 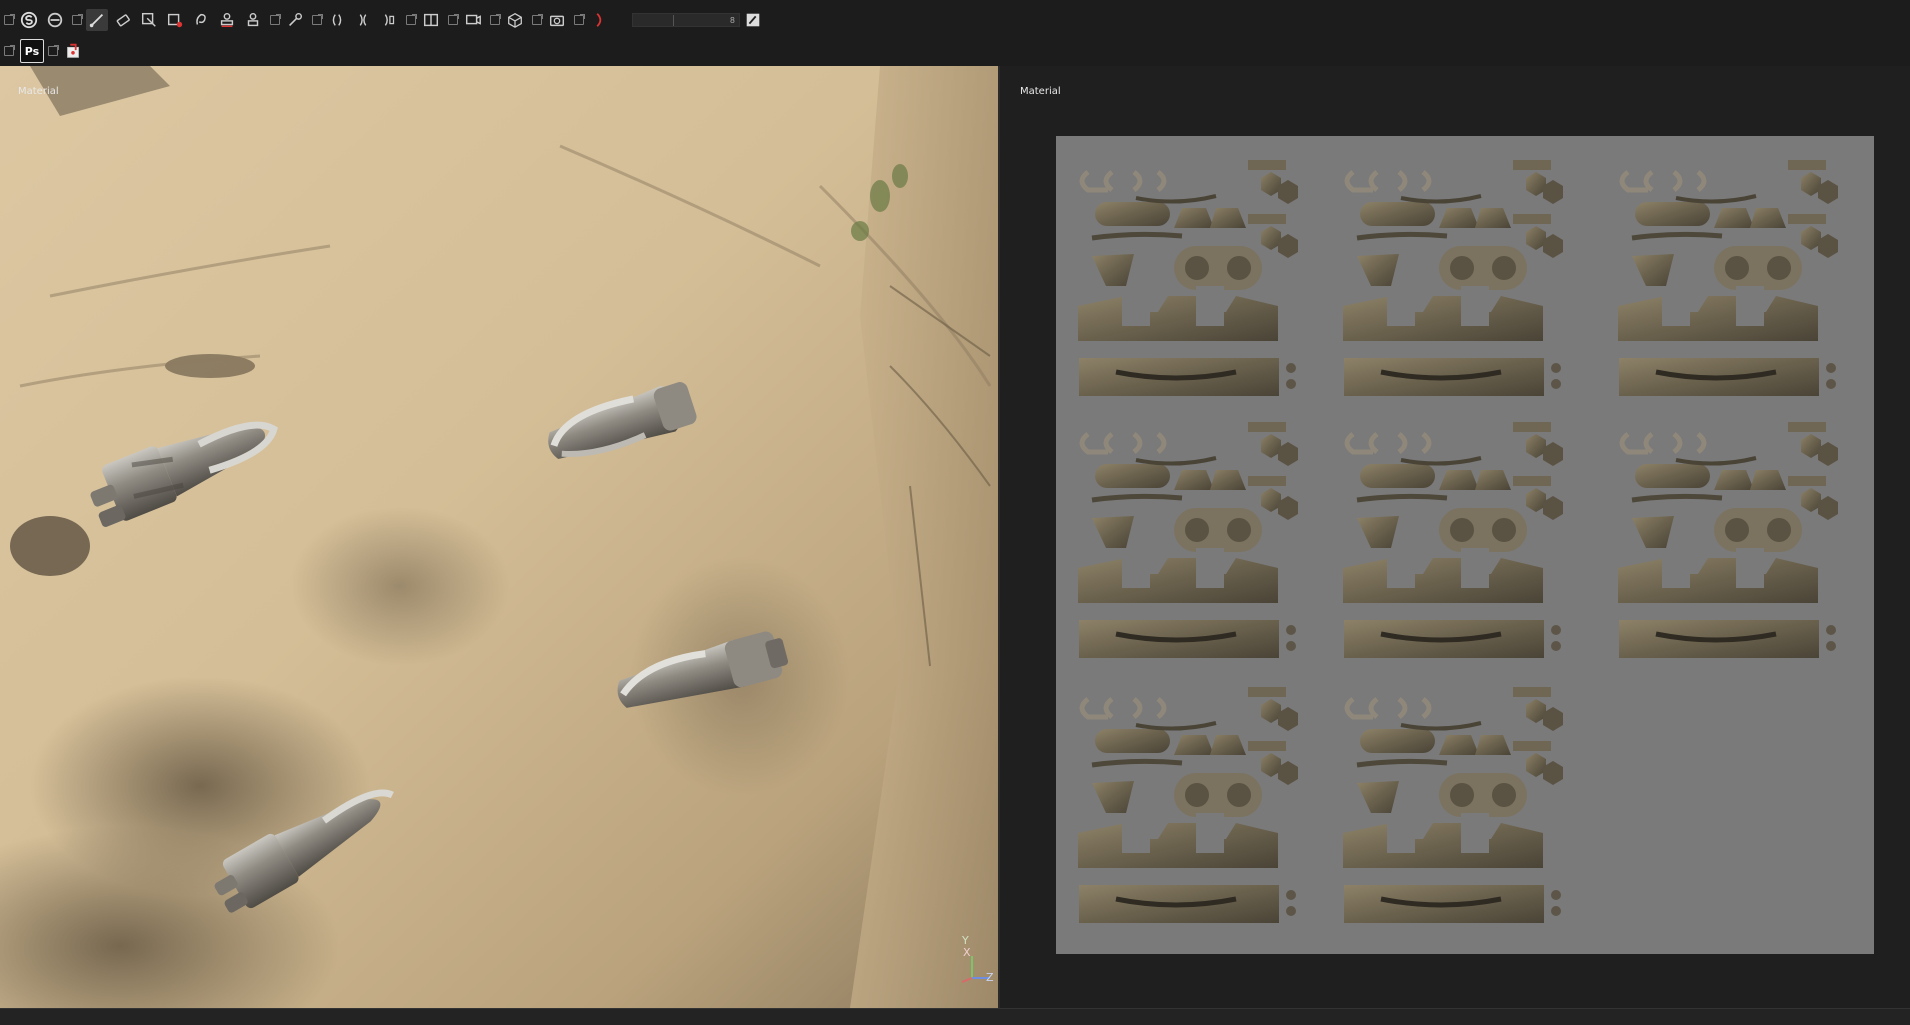 I want to click on mirror-x-icon, so click(x=337, y=20).